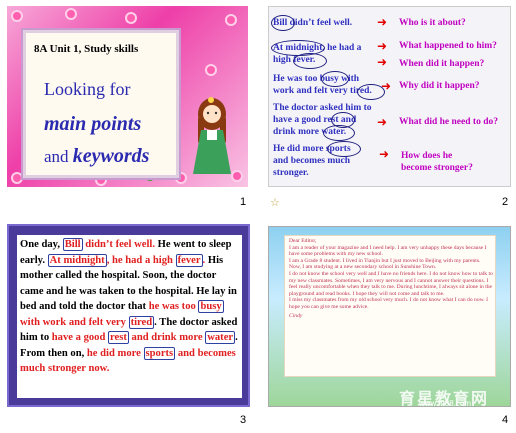  Describe the element at coordinates (427, 156) in the screenshot. I see `question-5: How does he` at that location.